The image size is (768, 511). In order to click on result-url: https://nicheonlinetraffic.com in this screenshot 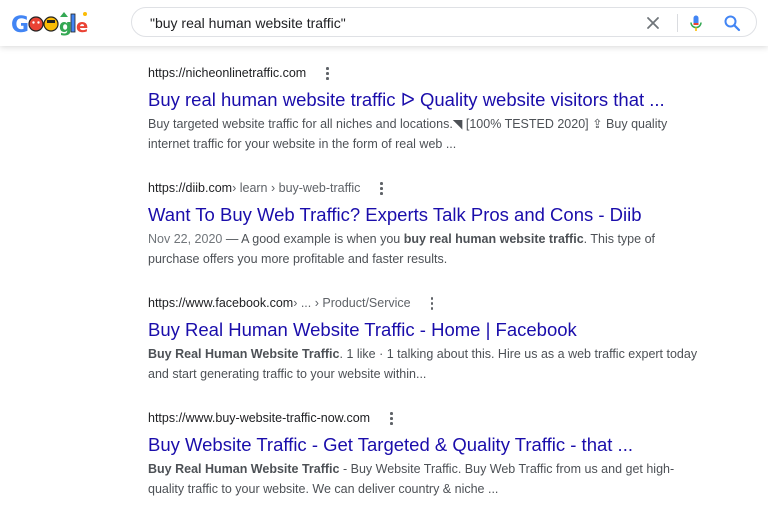, I will do `click(227, 73)`.